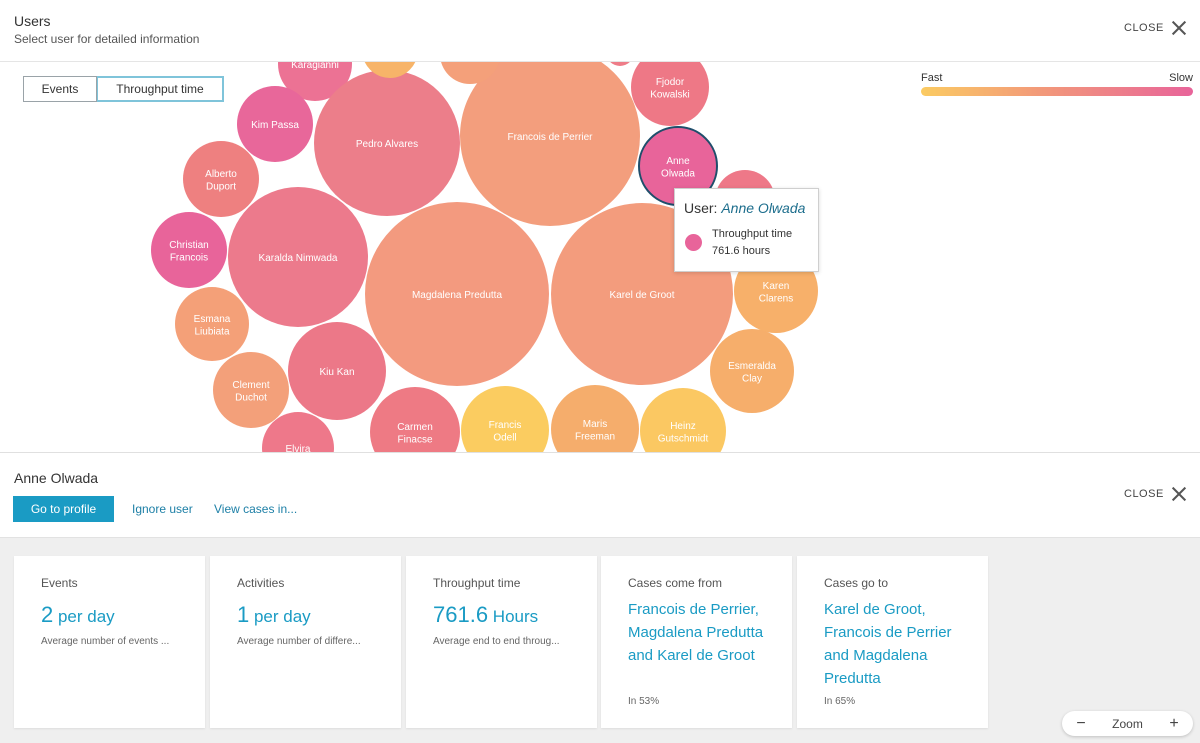  I want to click on bubble-label: Clay, so click(752, 378).